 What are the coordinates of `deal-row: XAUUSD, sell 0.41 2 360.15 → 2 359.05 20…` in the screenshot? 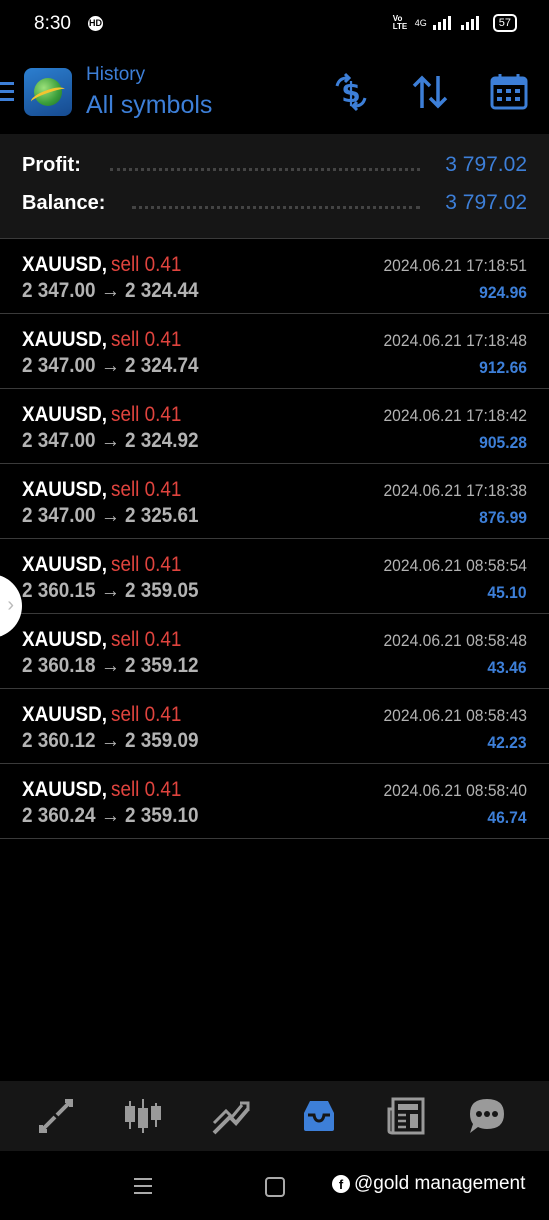 It's located at (274, 575).